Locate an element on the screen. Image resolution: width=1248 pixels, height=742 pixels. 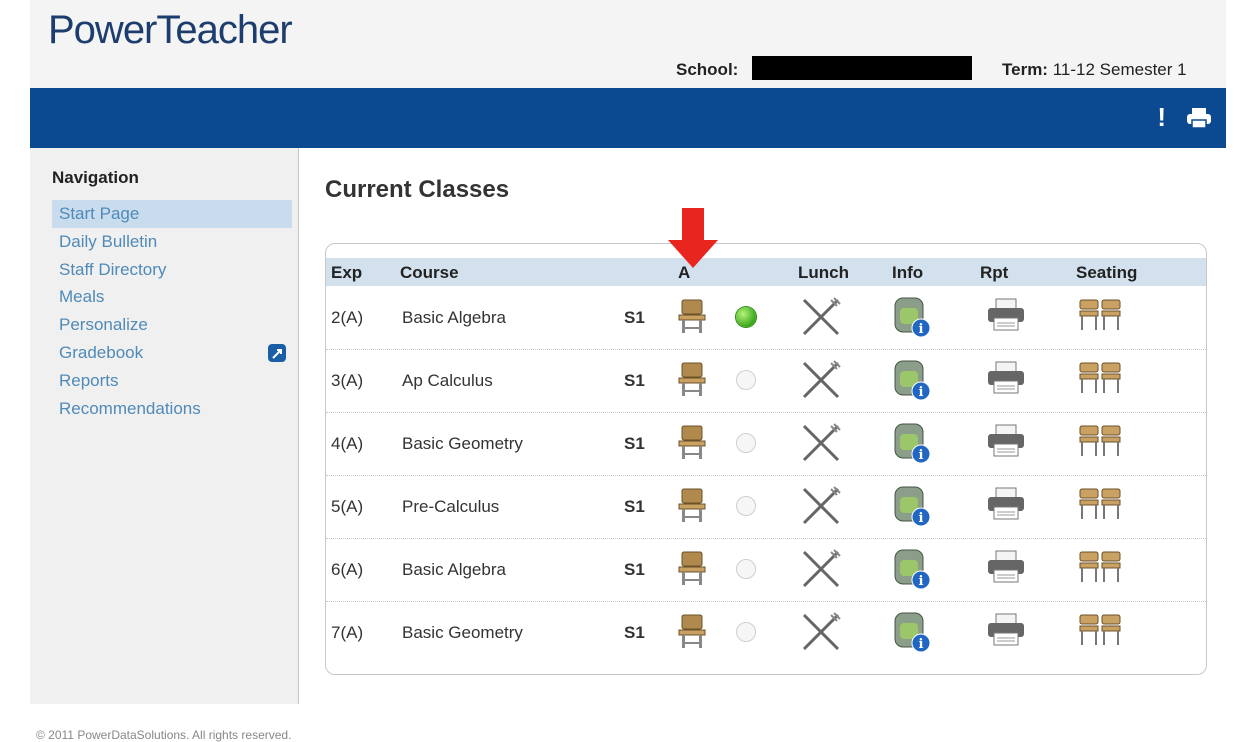
nav-item-daily-bulletin: Daily Bulletin is located at coordinates (172, 242).